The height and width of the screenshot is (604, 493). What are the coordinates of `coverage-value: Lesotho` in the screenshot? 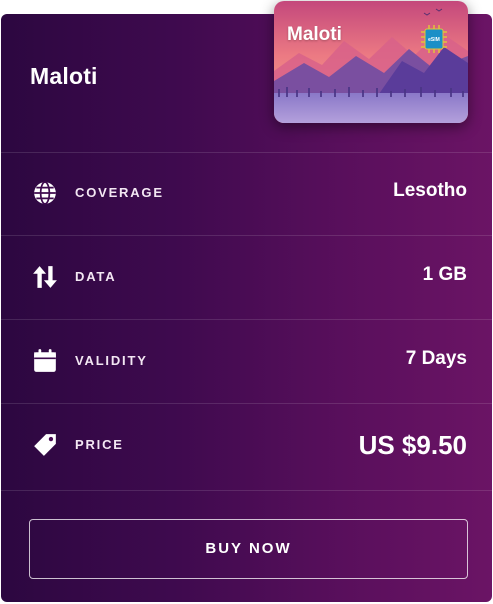 It's located at (430, 190).